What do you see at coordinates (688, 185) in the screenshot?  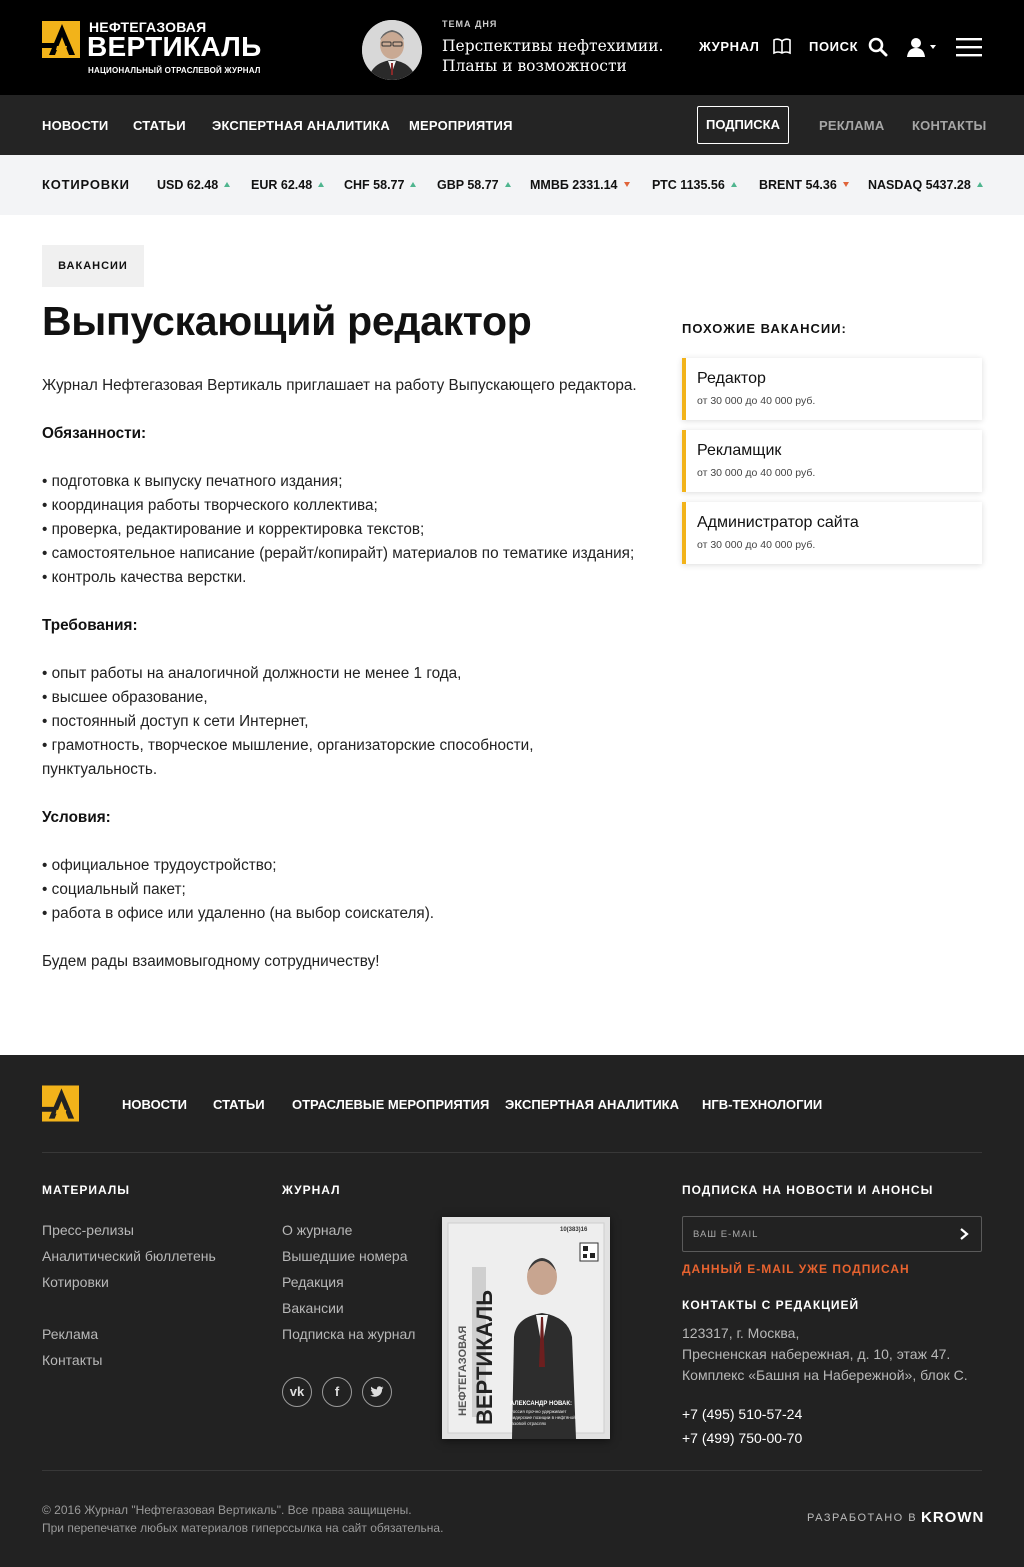 I see `quote-value: РТС 1135.56` at bounding box center [688, 185].